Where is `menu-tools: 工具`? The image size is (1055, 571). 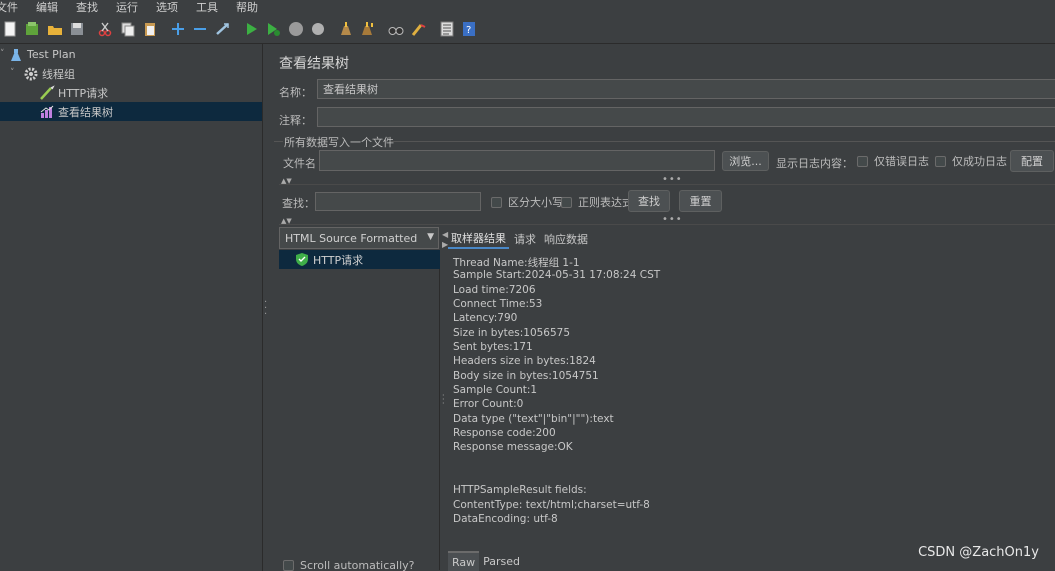
menu-tools: 工具 is located at coordinates (207, 7).